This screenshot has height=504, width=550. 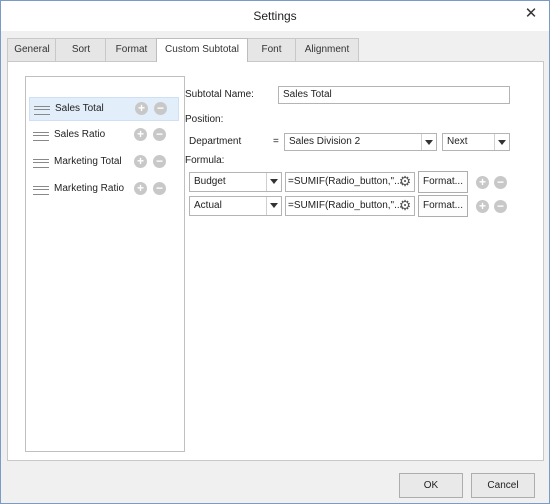 I want to click on tab-alignment: Alignment, so click(x=327, y=49).